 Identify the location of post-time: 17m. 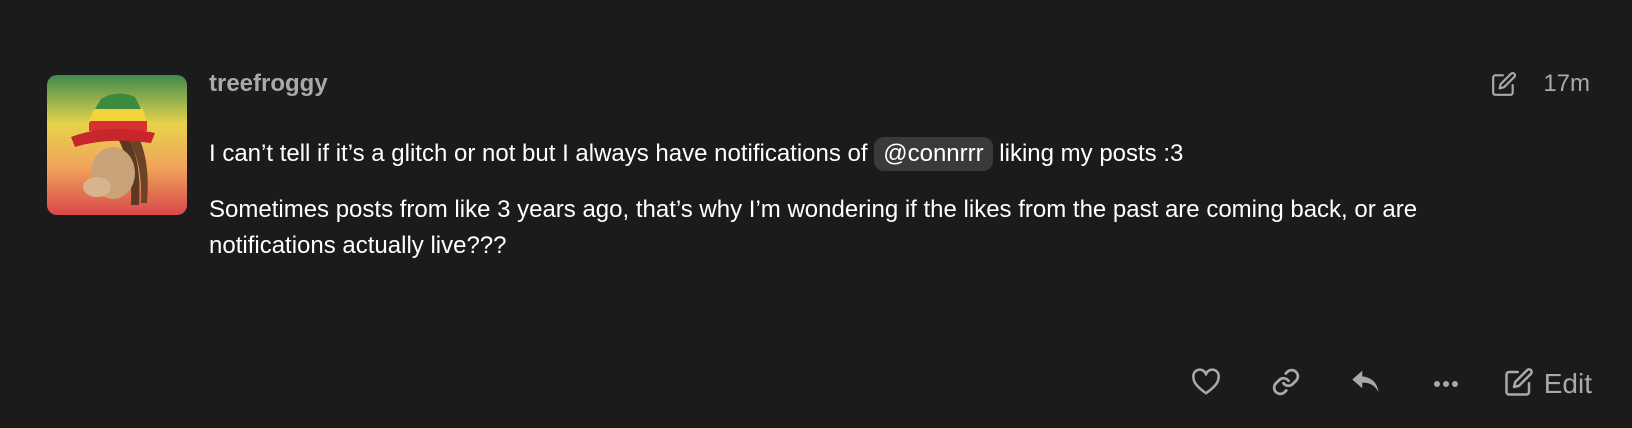
(1566, 84).